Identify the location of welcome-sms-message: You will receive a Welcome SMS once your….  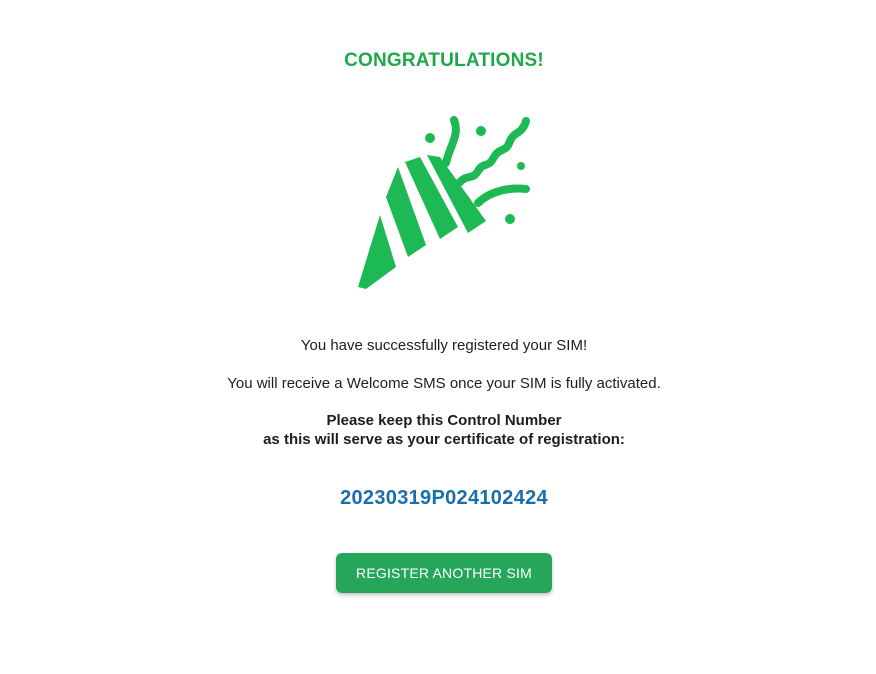
(444, 383).